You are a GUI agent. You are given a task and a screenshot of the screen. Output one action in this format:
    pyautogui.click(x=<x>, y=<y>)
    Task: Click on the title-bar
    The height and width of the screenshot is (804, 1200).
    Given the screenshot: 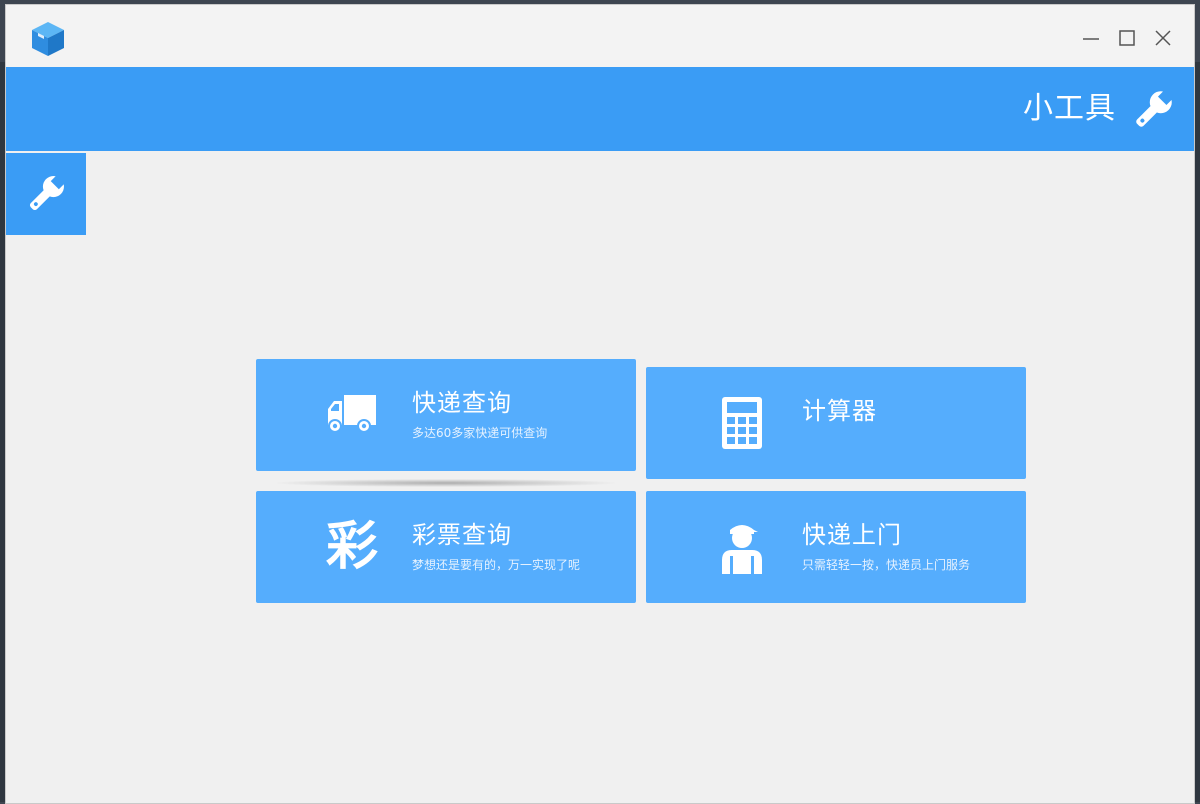 What is the action you would take?
    pyautogui.click(x=600, y=36)
    